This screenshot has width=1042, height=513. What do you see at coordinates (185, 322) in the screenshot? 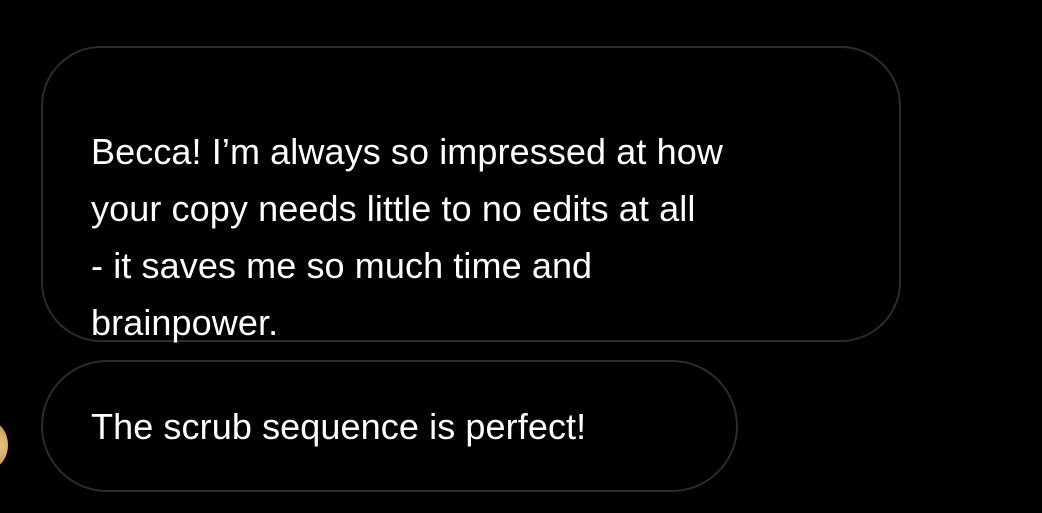
I see `message-text-line: brainpower.` at bounding box center [185, 322].